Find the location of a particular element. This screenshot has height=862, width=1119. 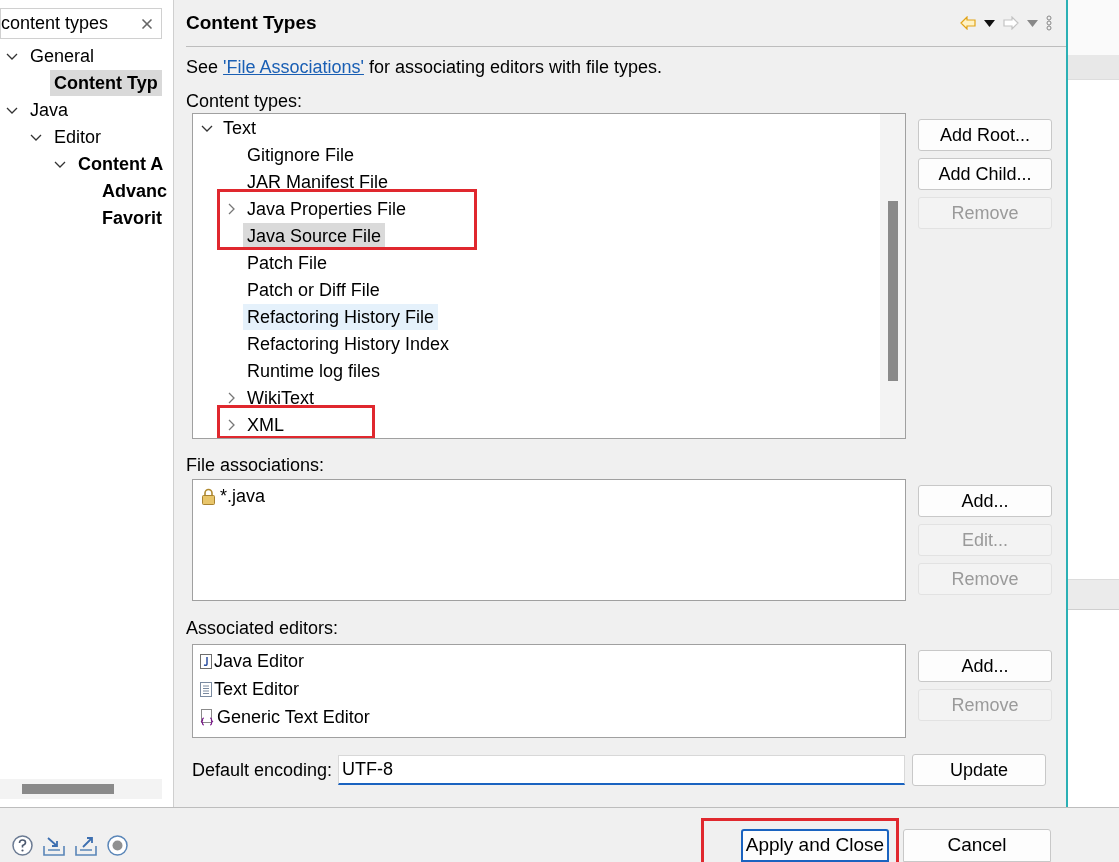

filter-field: content types is located at coordinates (81, 23).